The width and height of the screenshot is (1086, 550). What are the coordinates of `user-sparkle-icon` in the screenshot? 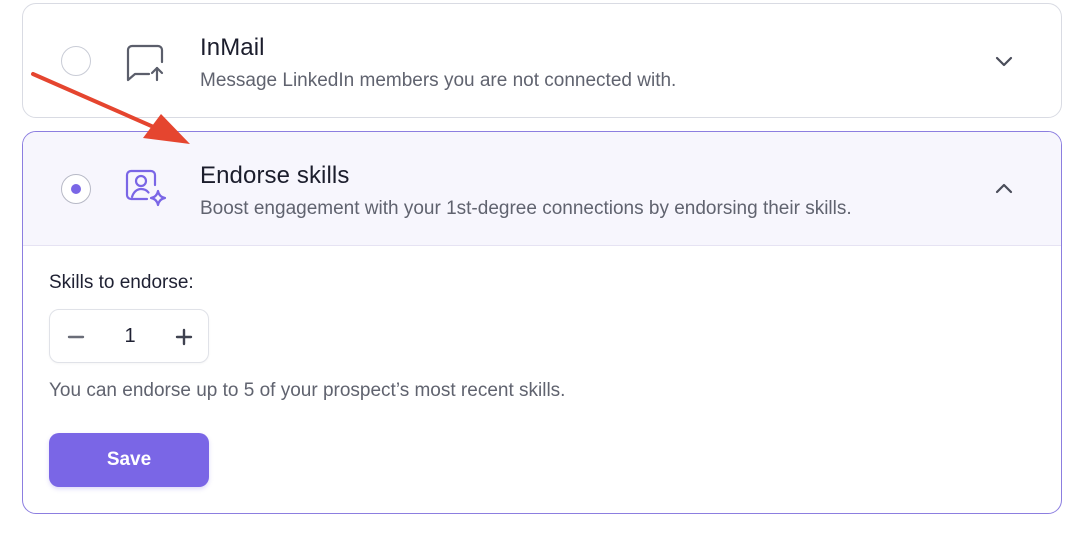 It's located at (146, 188).